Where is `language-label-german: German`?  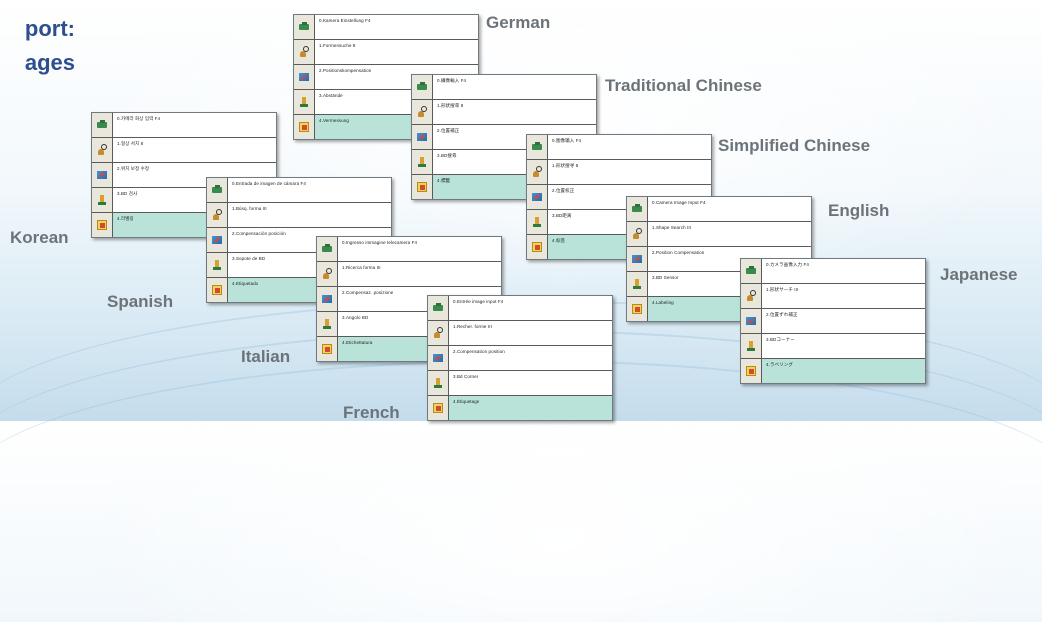 language-label-german: German is located at coordinates (518, 22).